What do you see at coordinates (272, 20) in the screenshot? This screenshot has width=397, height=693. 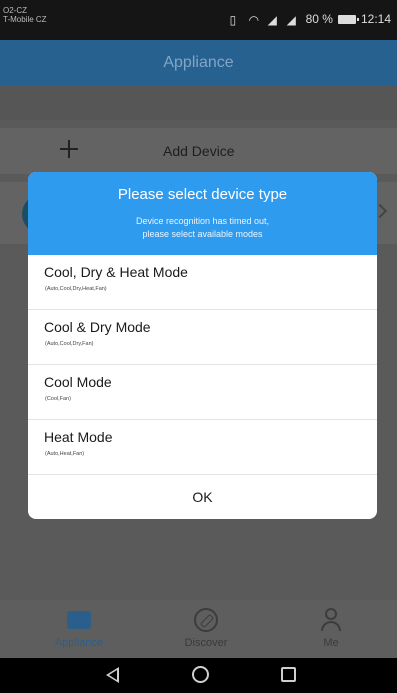 I see `signal-icon: ◢` at bounding box center [272, 20].